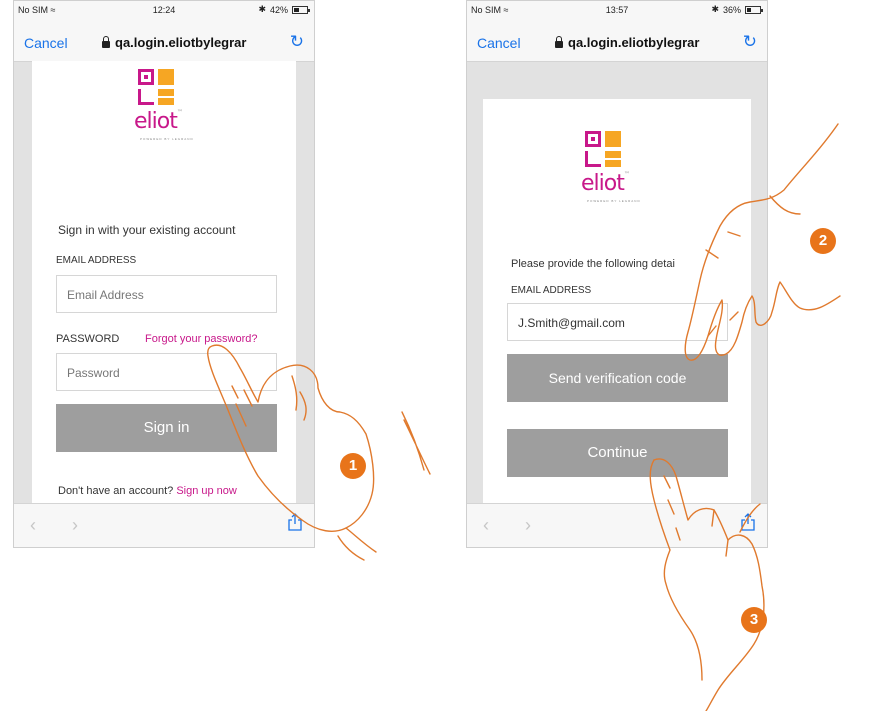 This screenshot has height=711, width=879. What do you see at coordinates (116, 491) in the screenshot?
I see `signup-prompt: Don't have an account?` at bounding box center [116, 491].